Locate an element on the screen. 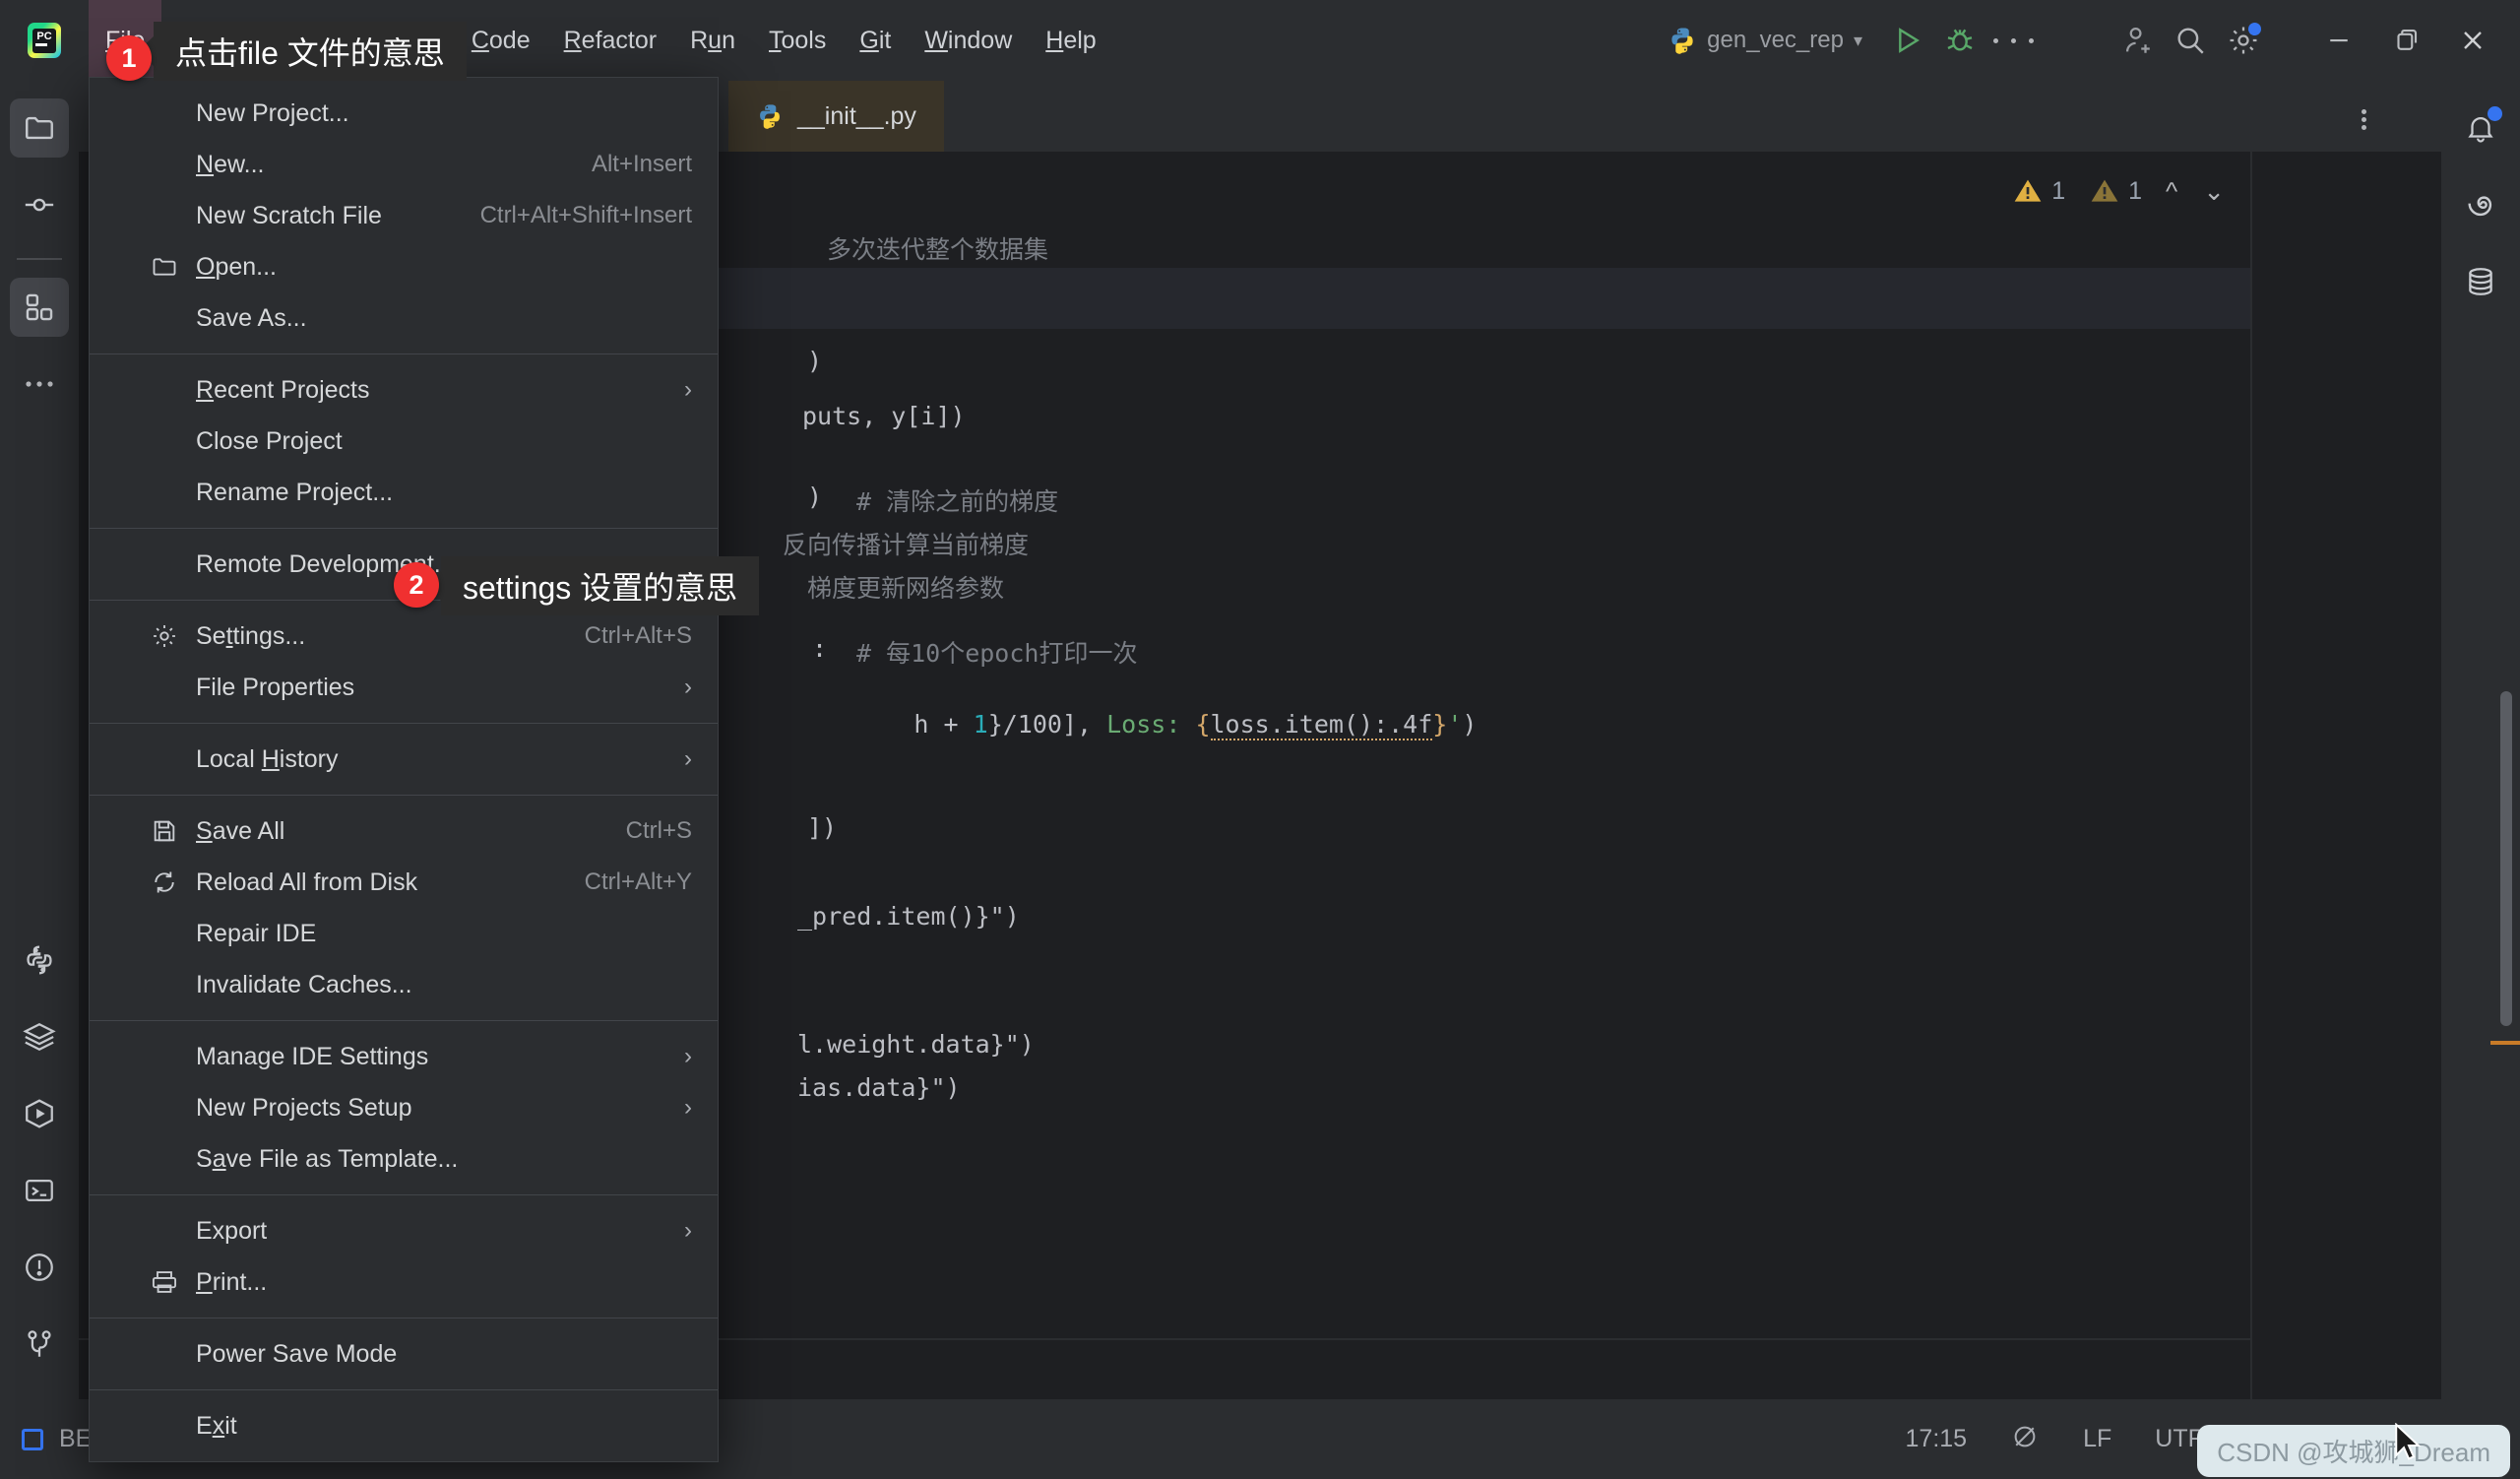 The width and height of the screenshot is (2520, 1479). menubar-item-refactor: Refactor is located at coordinates (610, 40).